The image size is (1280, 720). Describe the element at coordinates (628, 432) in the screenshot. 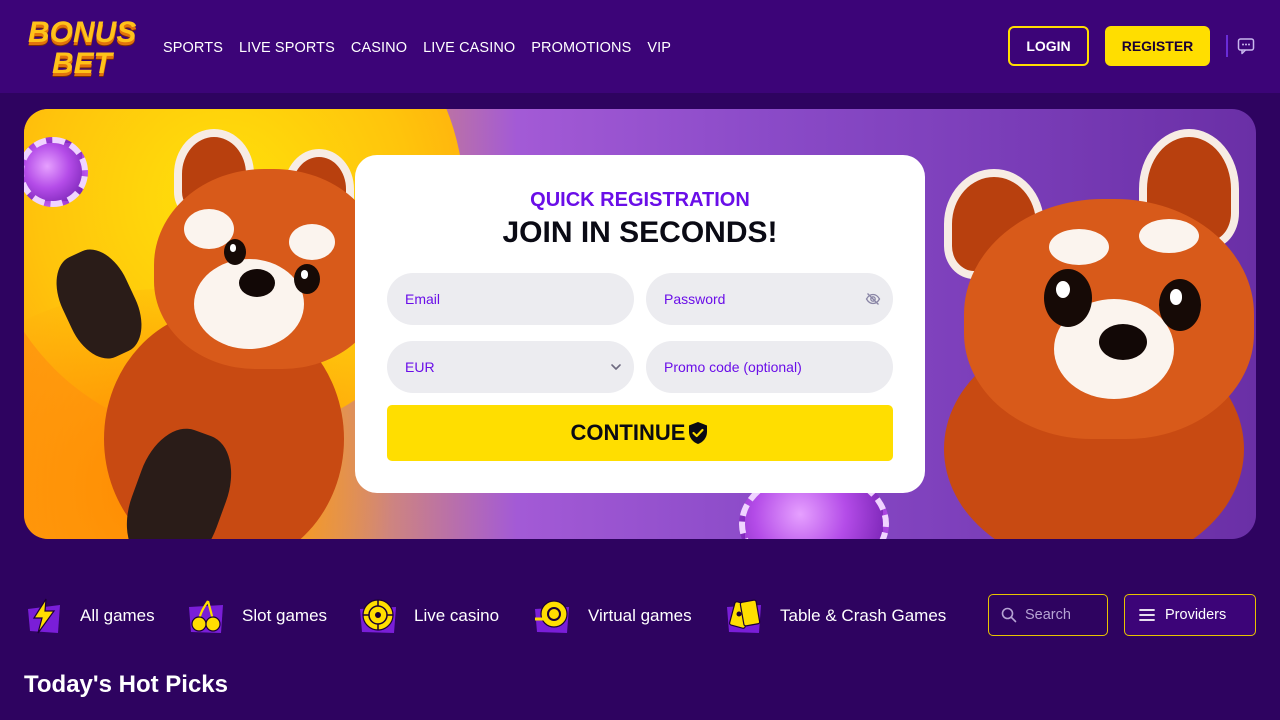

I see `continue-label: CONTINUE` at that location.